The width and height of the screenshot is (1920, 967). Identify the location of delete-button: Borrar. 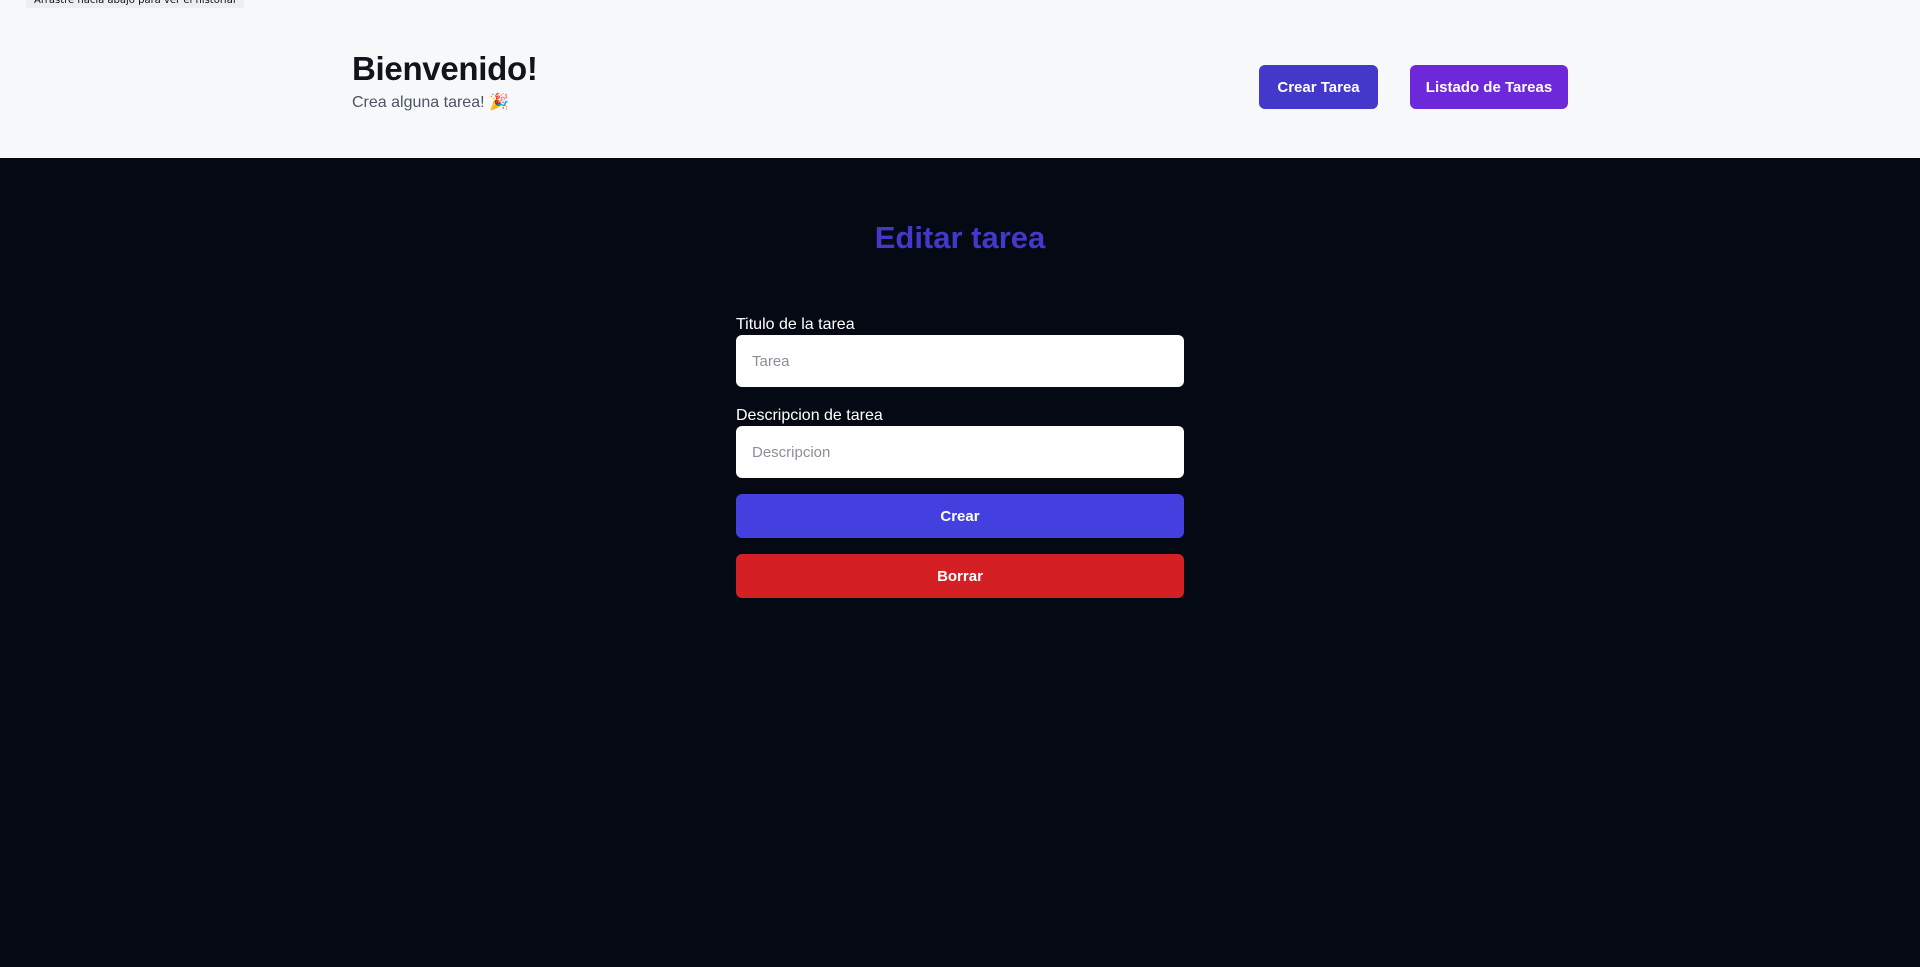
(960, 576).